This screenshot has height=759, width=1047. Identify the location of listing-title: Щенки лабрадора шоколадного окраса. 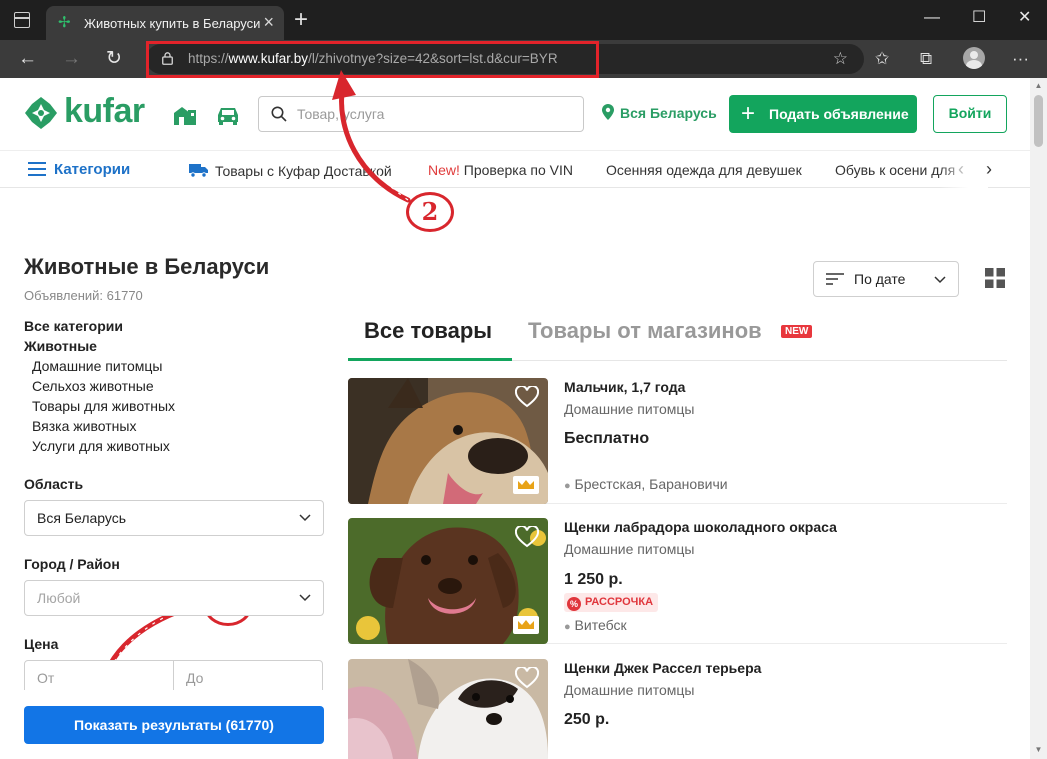
(700, 527).